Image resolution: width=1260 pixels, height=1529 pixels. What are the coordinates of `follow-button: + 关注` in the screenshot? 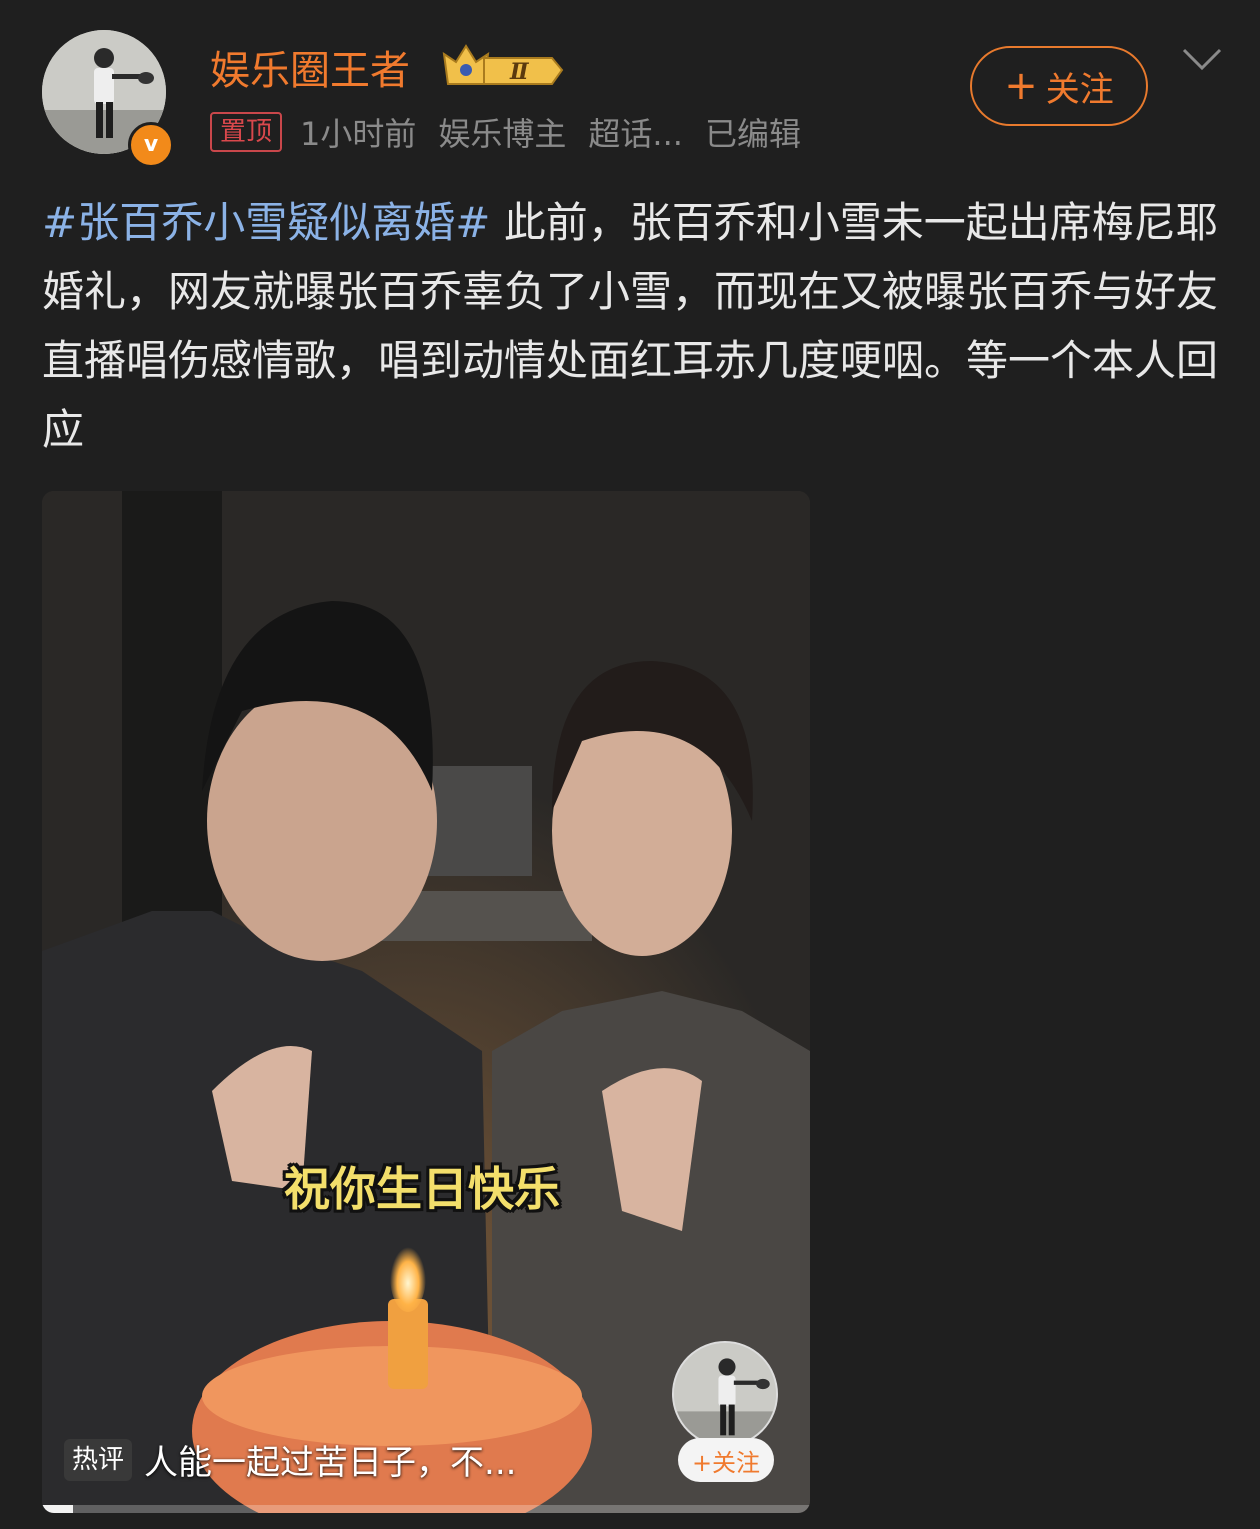 It's located at (1059, 86).